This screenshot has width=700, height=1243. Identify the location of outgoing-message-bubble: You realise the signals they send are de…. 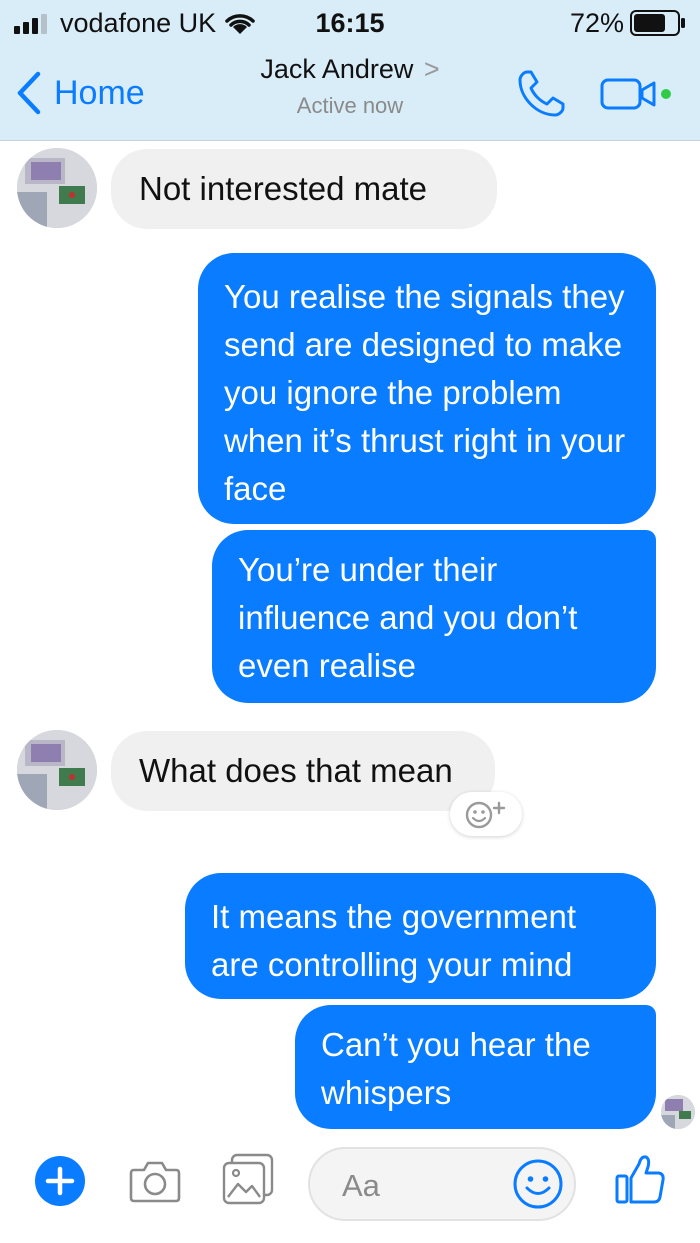
(427, 388).